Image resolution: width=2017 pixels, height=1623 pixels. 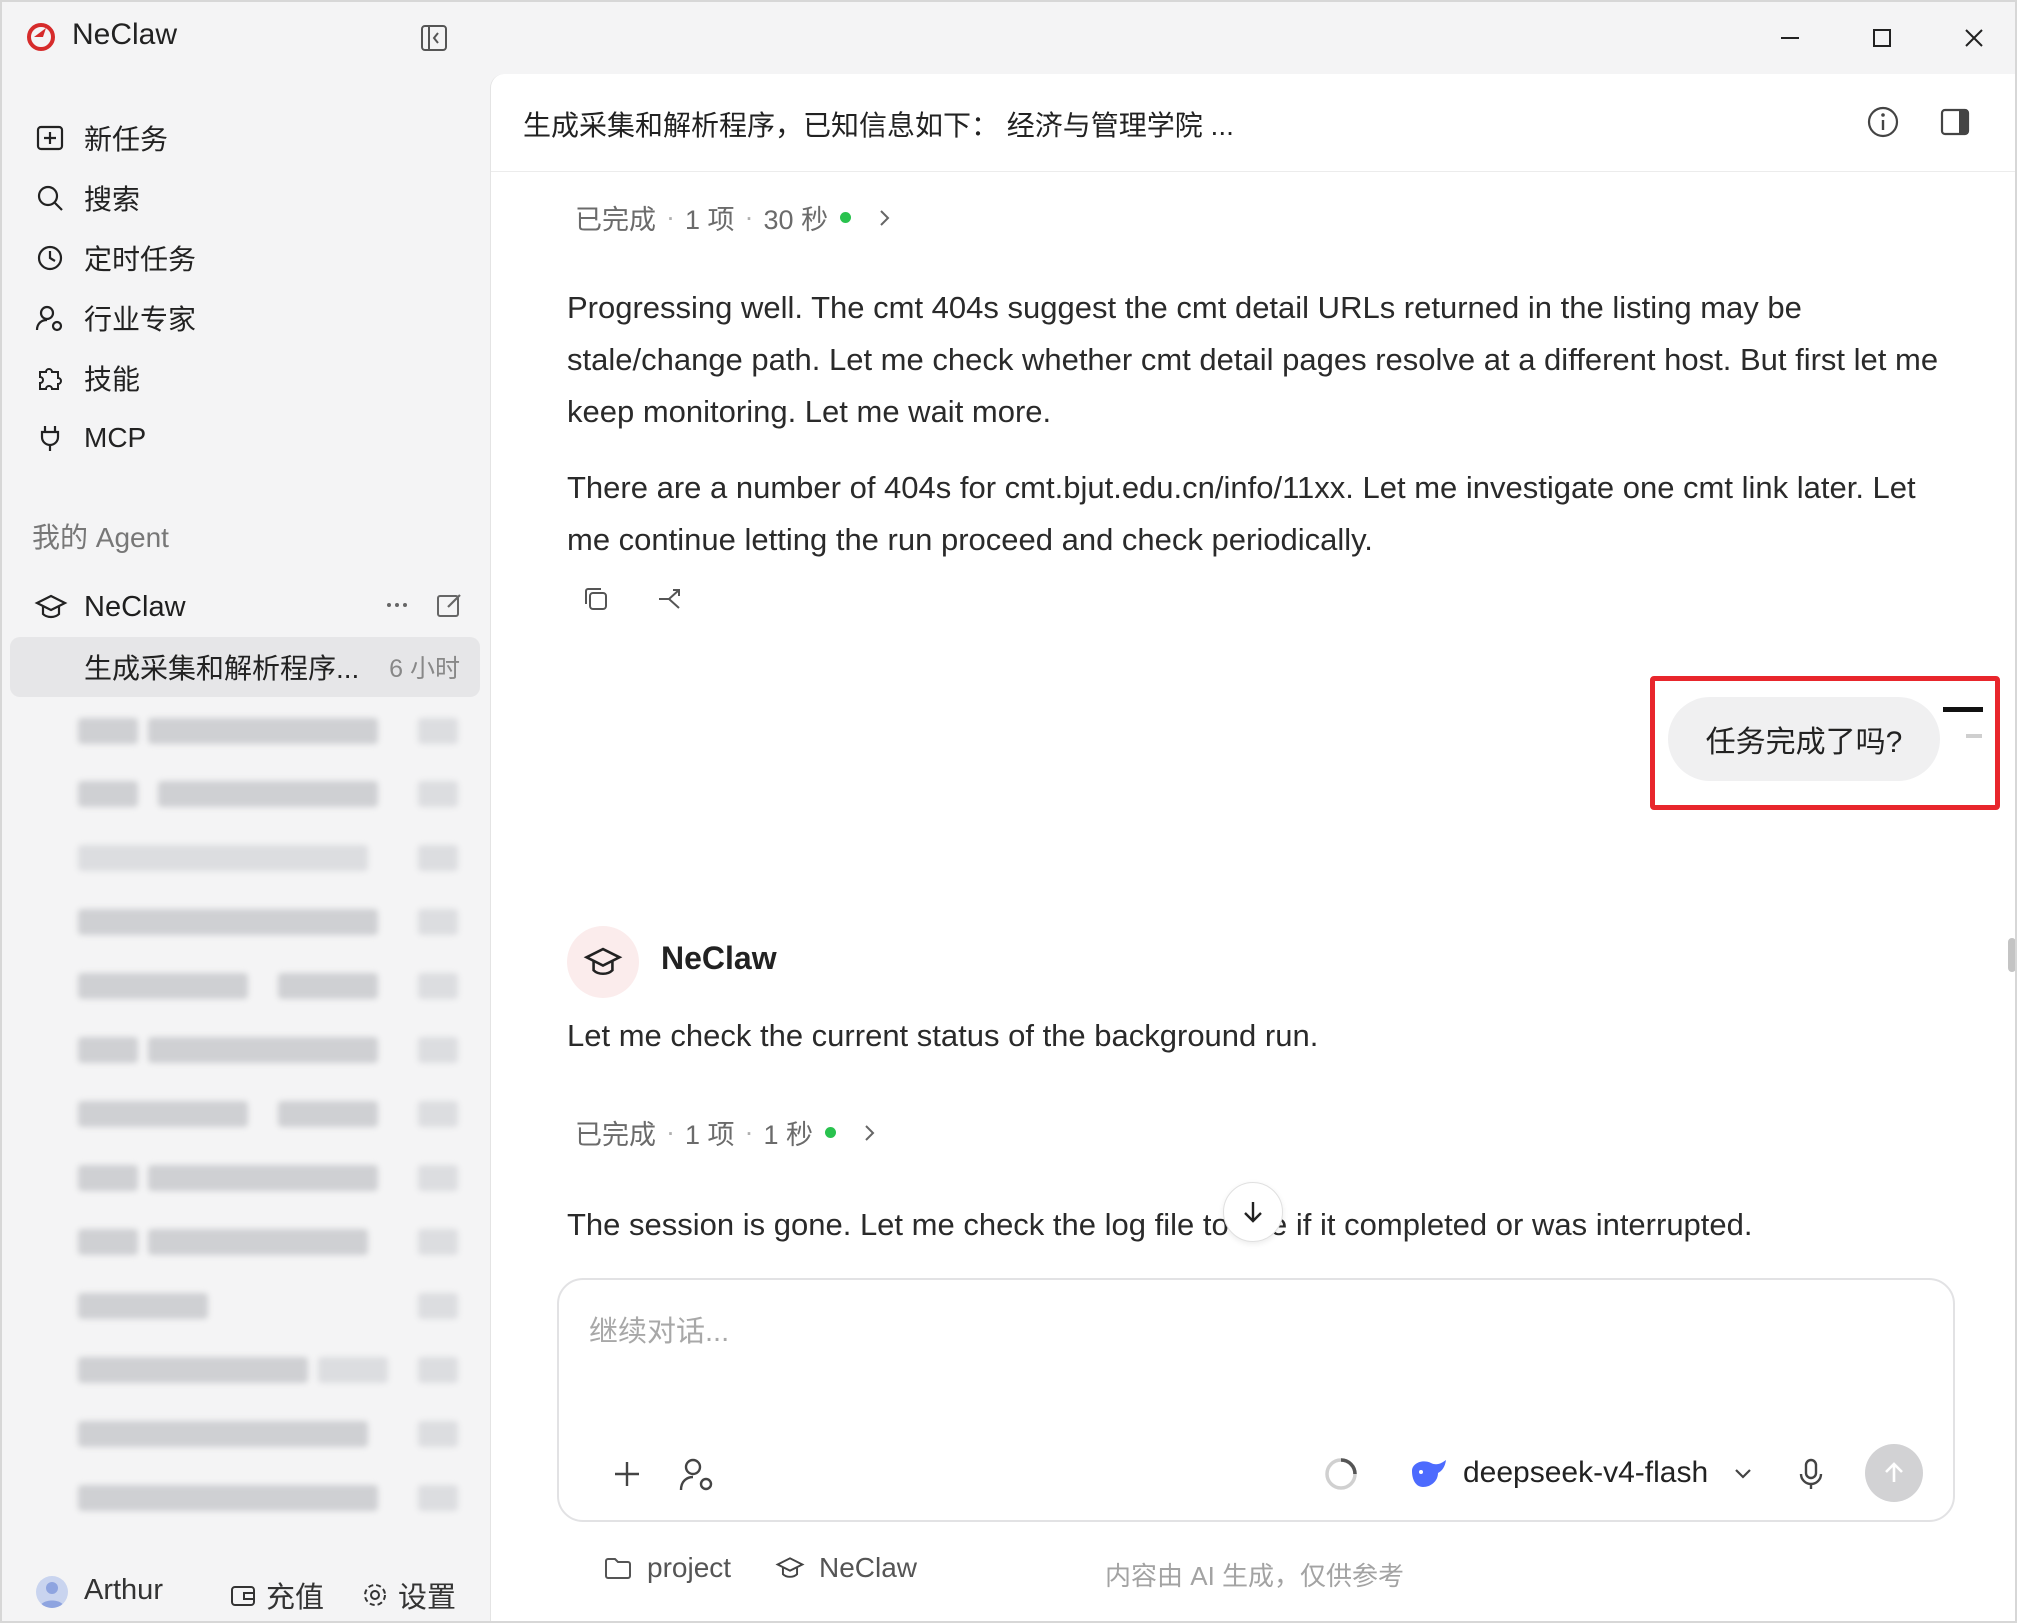 I want to click on plug-icon, so click(x=50, y=438).